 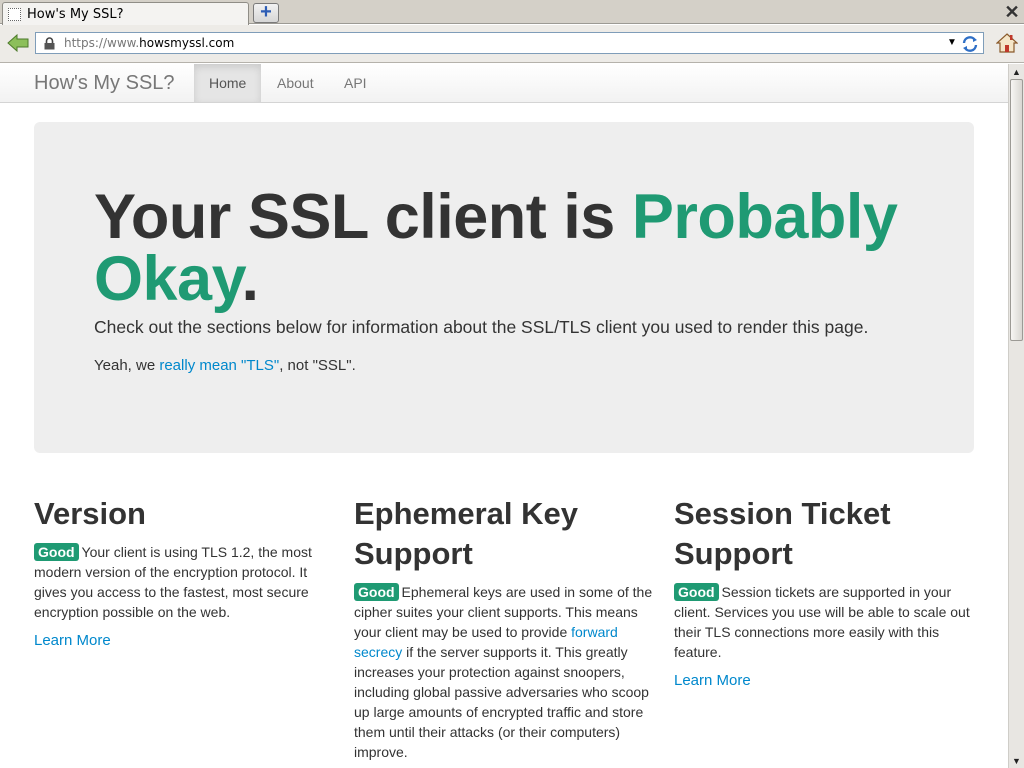 What do you see at coordinates (1016, 760) in the screenshot?
I see `scroll-down-arrow-icon: ▼` at bounding box center [1016, 760].